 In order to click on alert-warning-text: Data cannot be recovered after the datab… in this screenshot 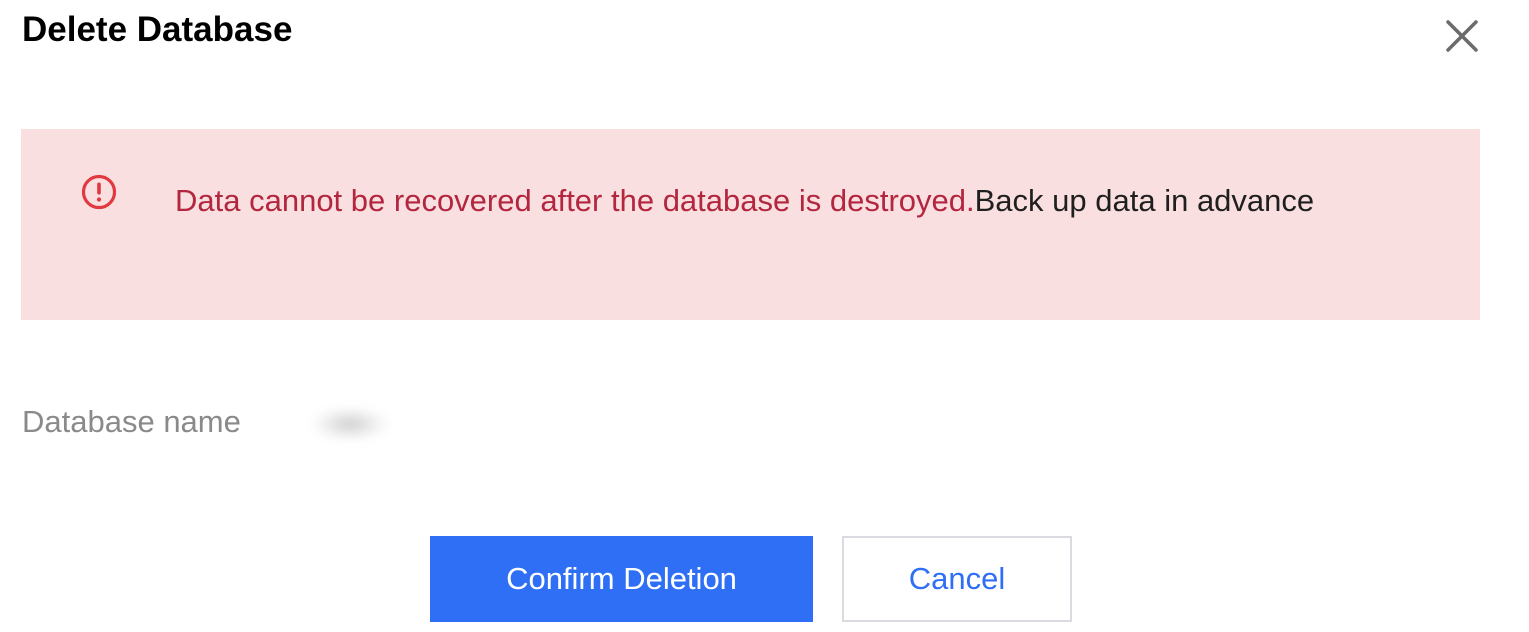, I will do `click(575, 200)`.